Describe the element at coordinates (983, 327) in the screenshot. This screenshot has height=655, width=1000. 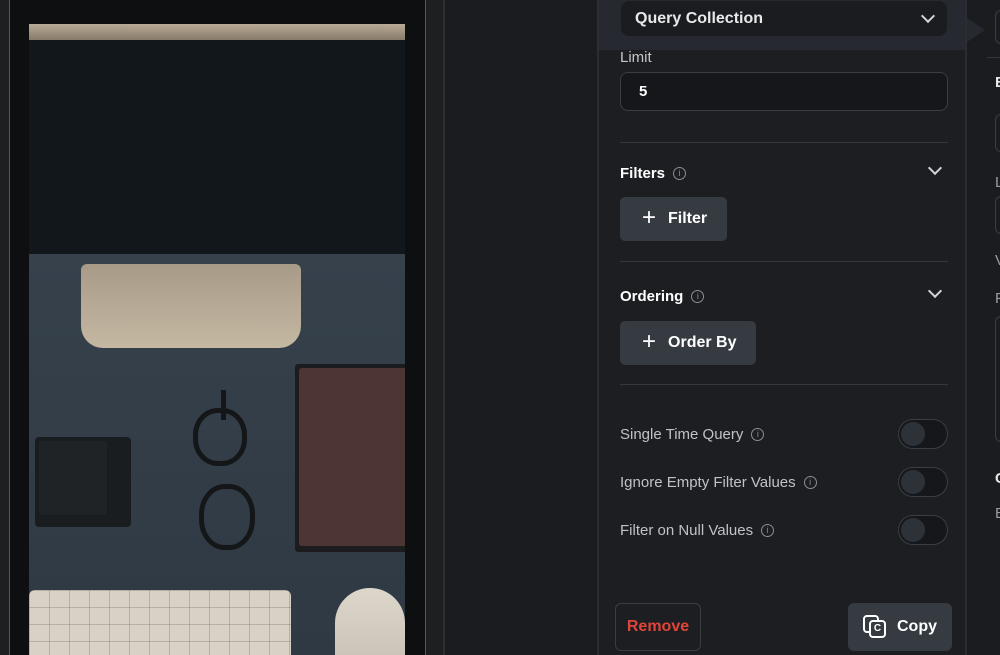
I see `right-side-panel: E L V P C E` at that location.